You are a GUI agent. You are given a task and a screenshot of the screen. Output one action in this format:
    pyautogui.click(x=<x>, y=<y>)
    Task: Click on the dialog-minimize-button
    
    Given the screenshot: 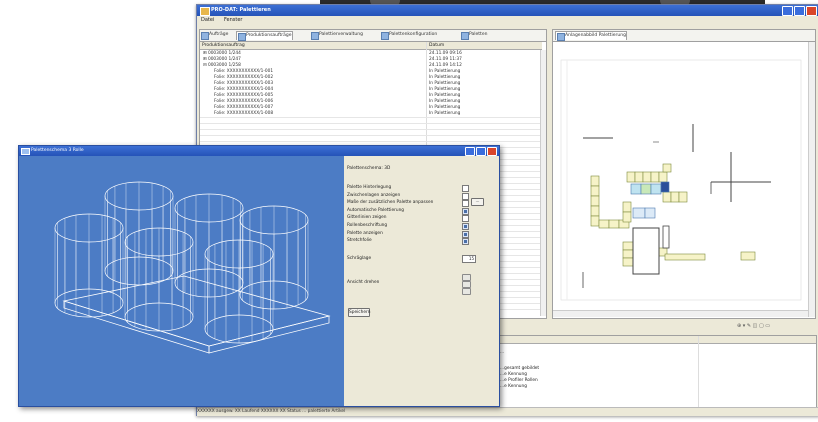 What is the action you would take?
    pyautogui.click(x=470, y=151)
    